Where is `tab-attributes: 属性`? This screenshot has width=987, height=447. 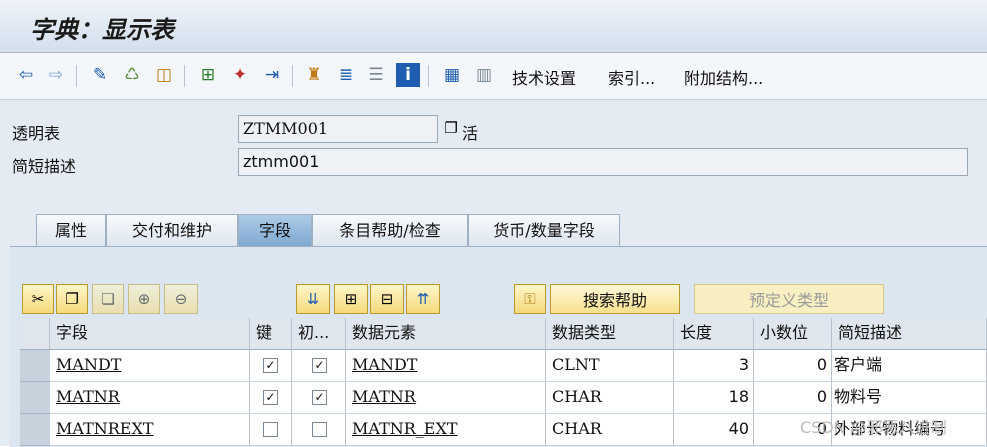
tab-attributes: 属性 is located at coordinates (71, 230).